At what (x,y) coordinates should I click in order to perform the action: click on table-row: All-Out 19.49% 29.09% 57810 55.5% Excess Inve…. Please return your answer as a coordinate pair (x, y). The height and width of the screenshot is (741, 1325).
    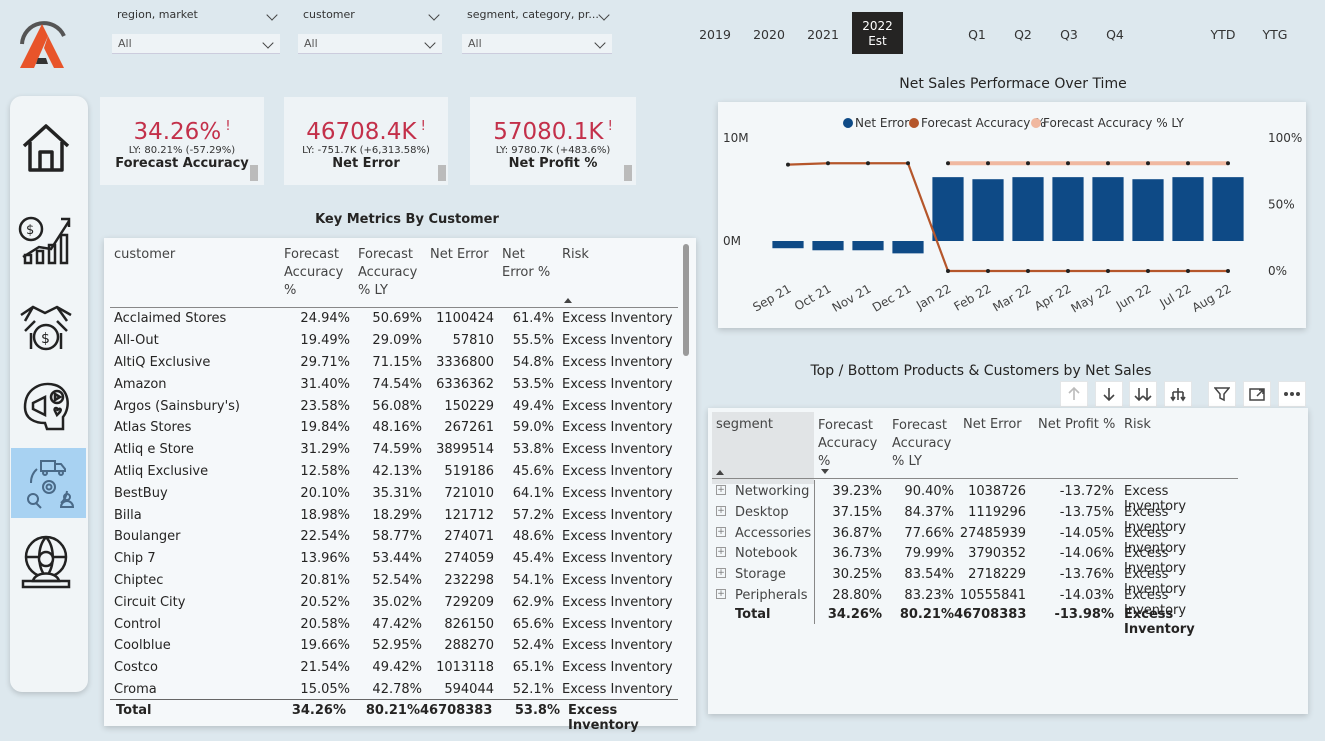
    Looking at the image, I should click on (394, 341).